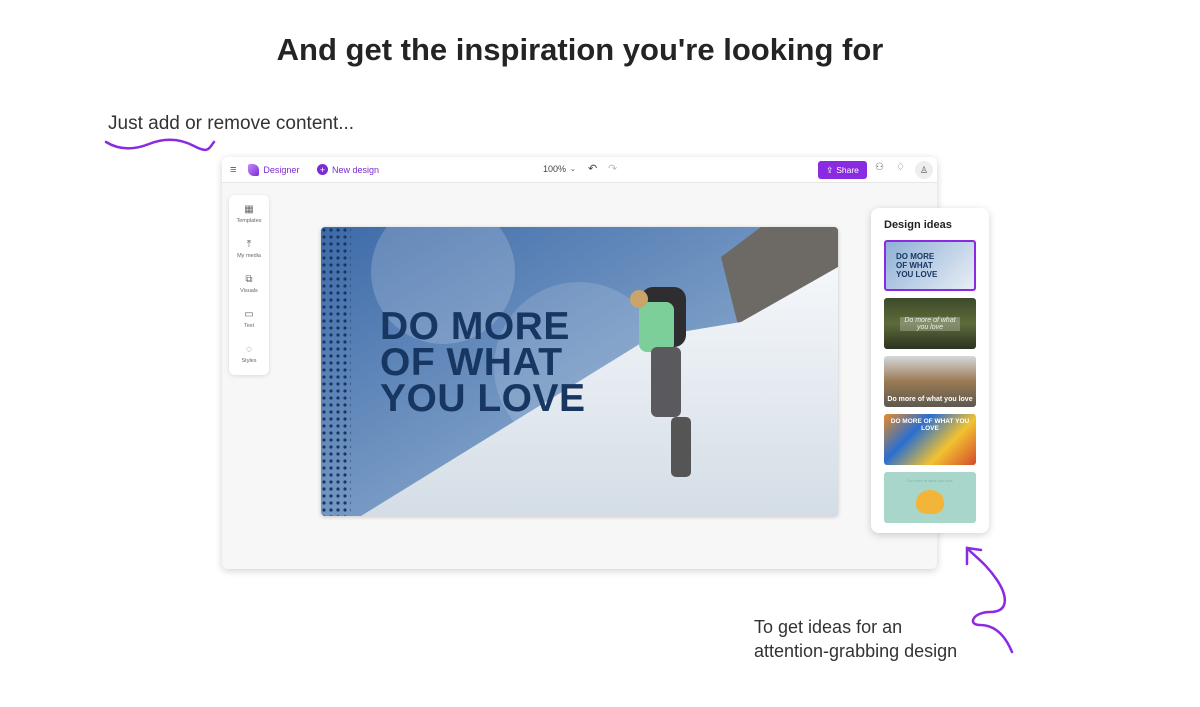 The height and width of the screenshot is (707, 1200). Describe the element at coordinates (322, 169) in the screenshot. I see `plus-icon: +` at that location.